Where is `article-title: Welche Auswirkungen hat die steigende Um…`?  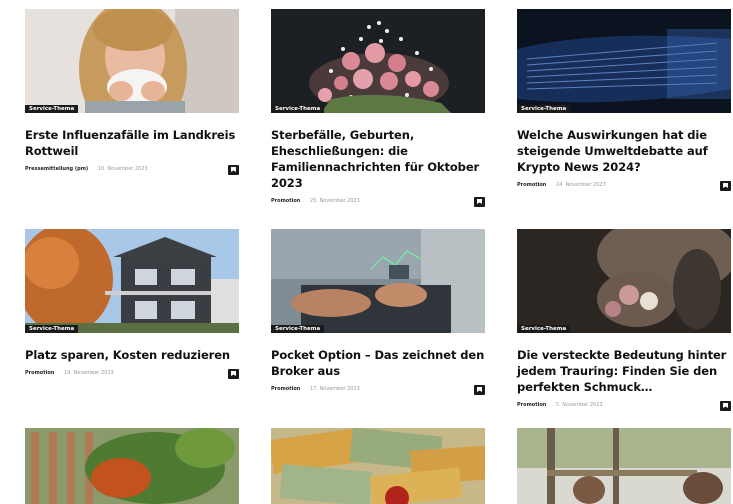 article-title: Welche Auswirkungen hat die steigende Um… is located at coordinates (624, 151).